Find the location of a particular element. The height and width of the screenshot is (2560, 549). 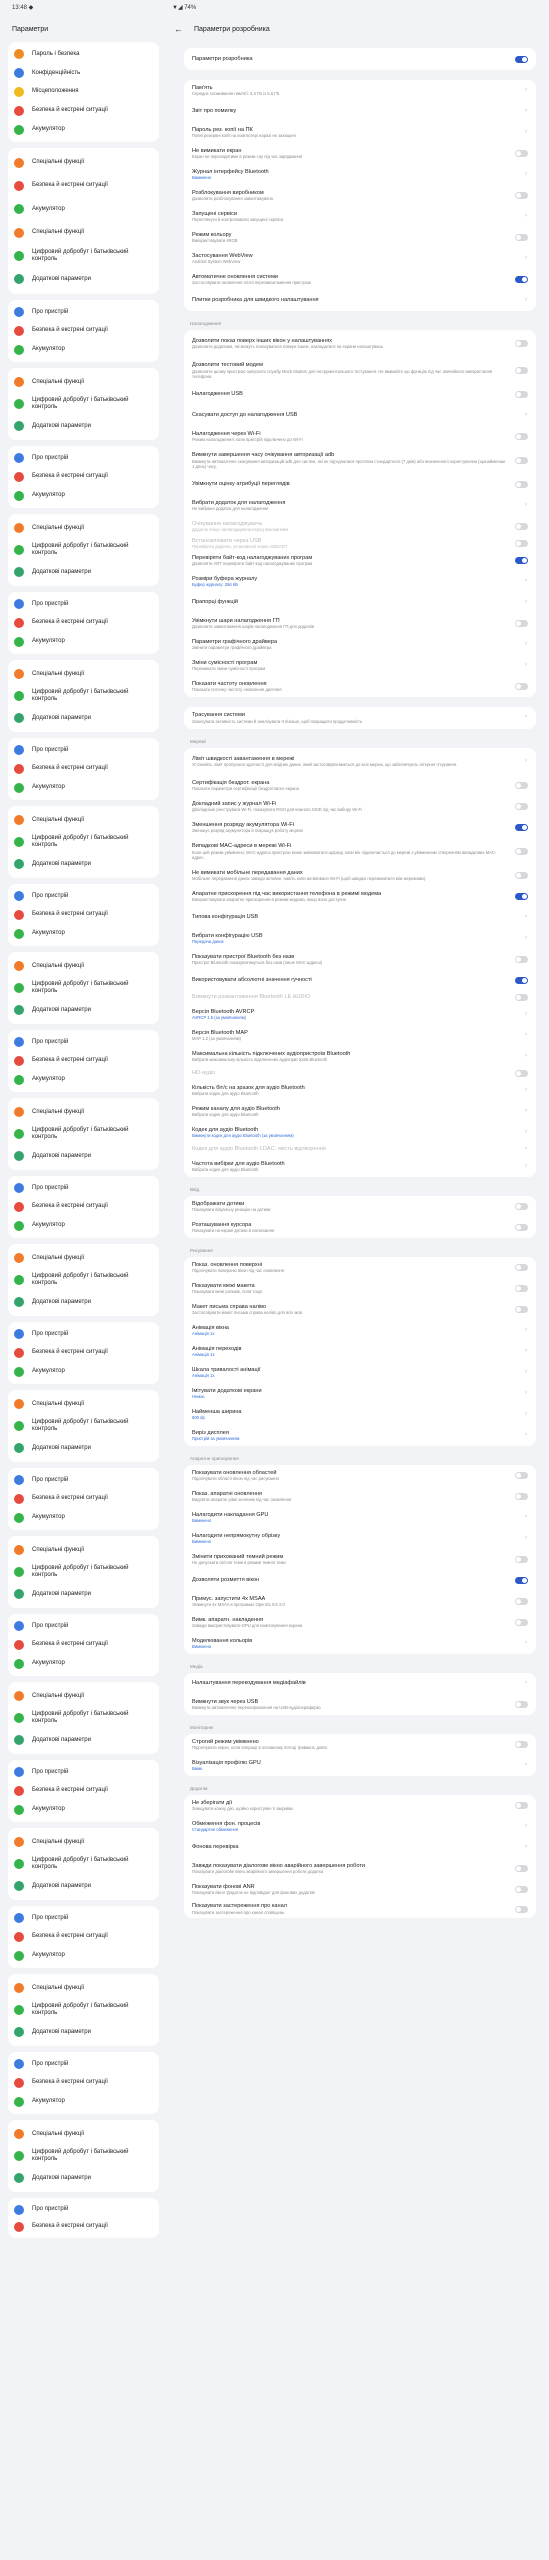

setting-row: Налагодження USB is located at coordinates (360, 394).